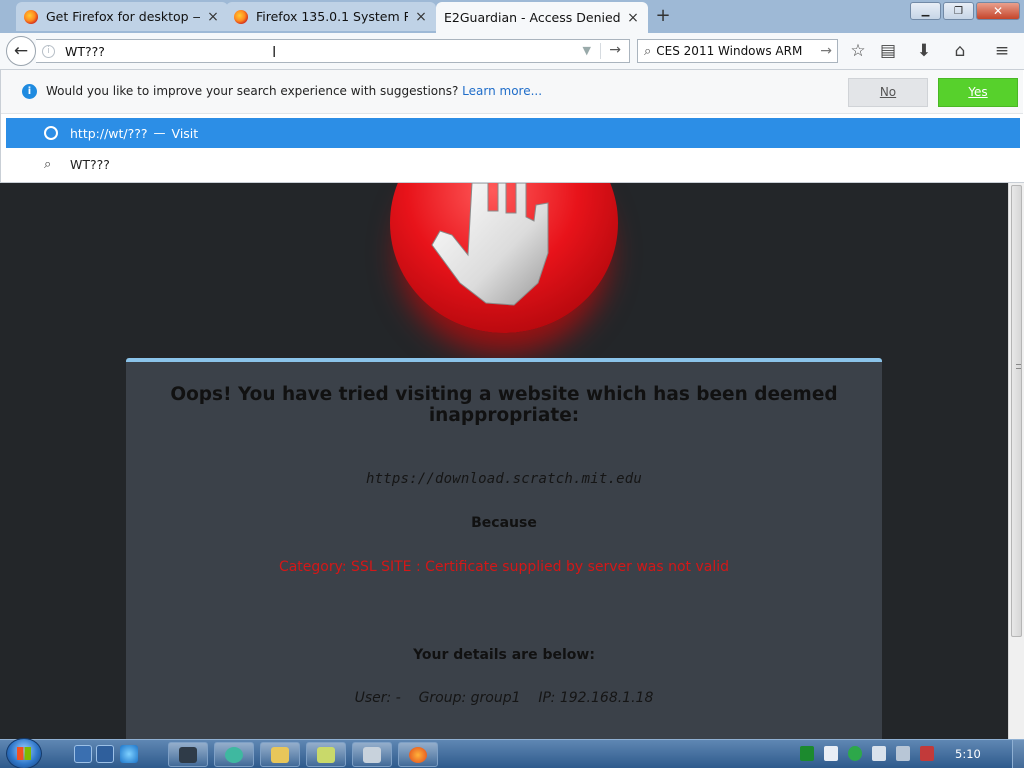 The height and width of the screenshot is (768, 1024). I want to click on tab-system-requirements: Firefox 135.0.1 System Requ ×, so click(331, 16).